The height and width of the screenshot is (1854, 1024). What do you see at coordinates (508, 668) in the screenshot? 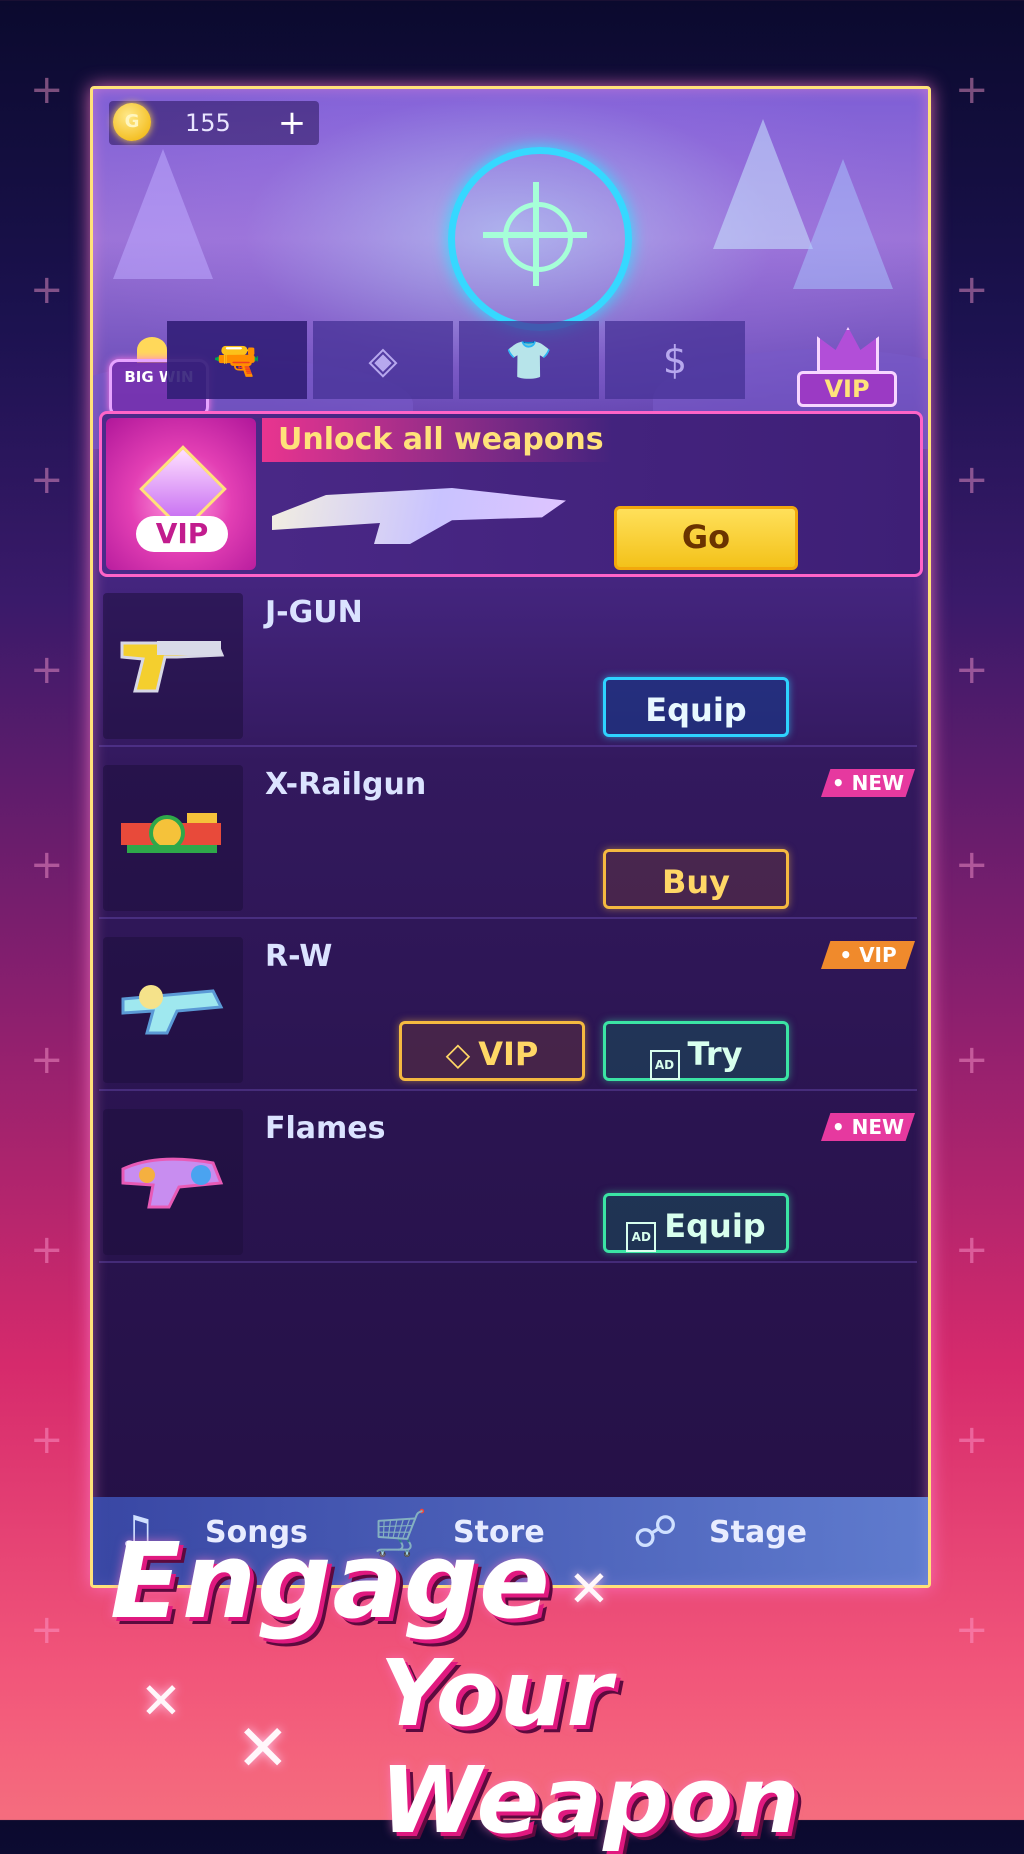
I see `weapon-row: J-GUN Equip` at bounding box center [508, 668].